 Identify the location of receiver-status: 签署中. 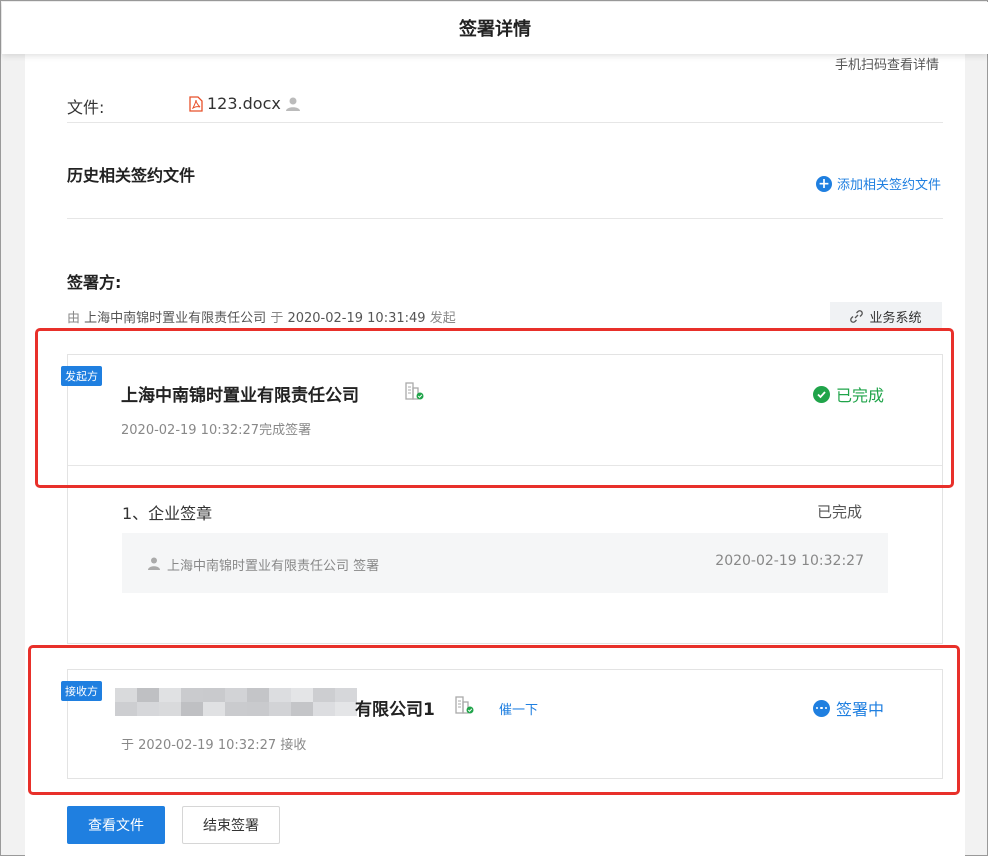
(848, 708).